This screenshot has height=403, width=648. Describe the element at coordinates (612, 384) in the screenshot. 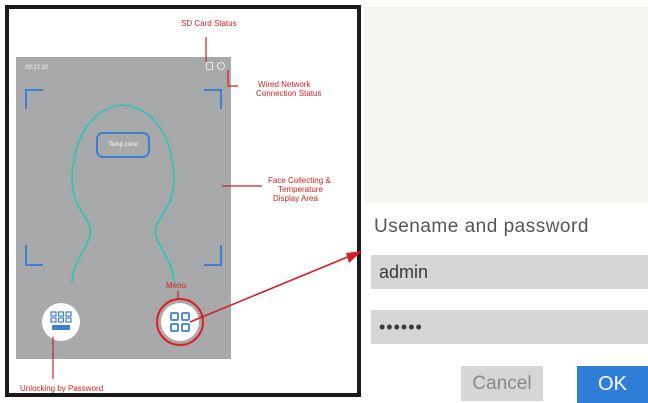

I see `ok-button: OK` at that location.